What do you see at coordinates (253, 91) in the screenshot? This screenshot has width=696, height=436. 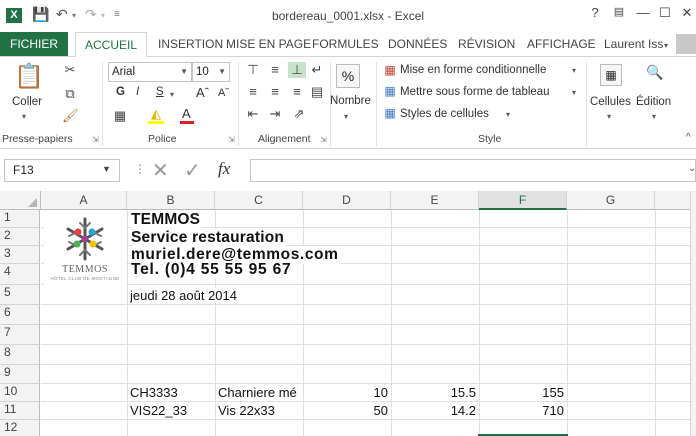 I see `align-left-icon: ≡` at bounding box center [253, 91].